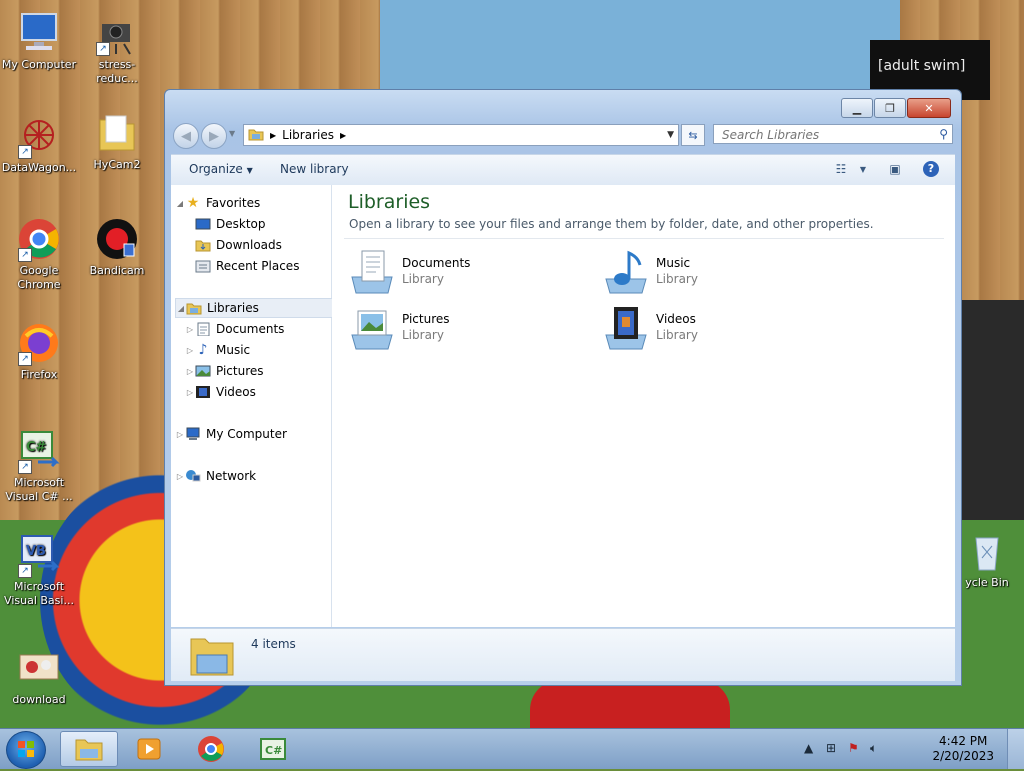 The width and height of the screenshot is (1024, 771). What do you see at coordinates (203, 392) in the screenshot?
I see `videos-icon` at bounding box center [203, 392].